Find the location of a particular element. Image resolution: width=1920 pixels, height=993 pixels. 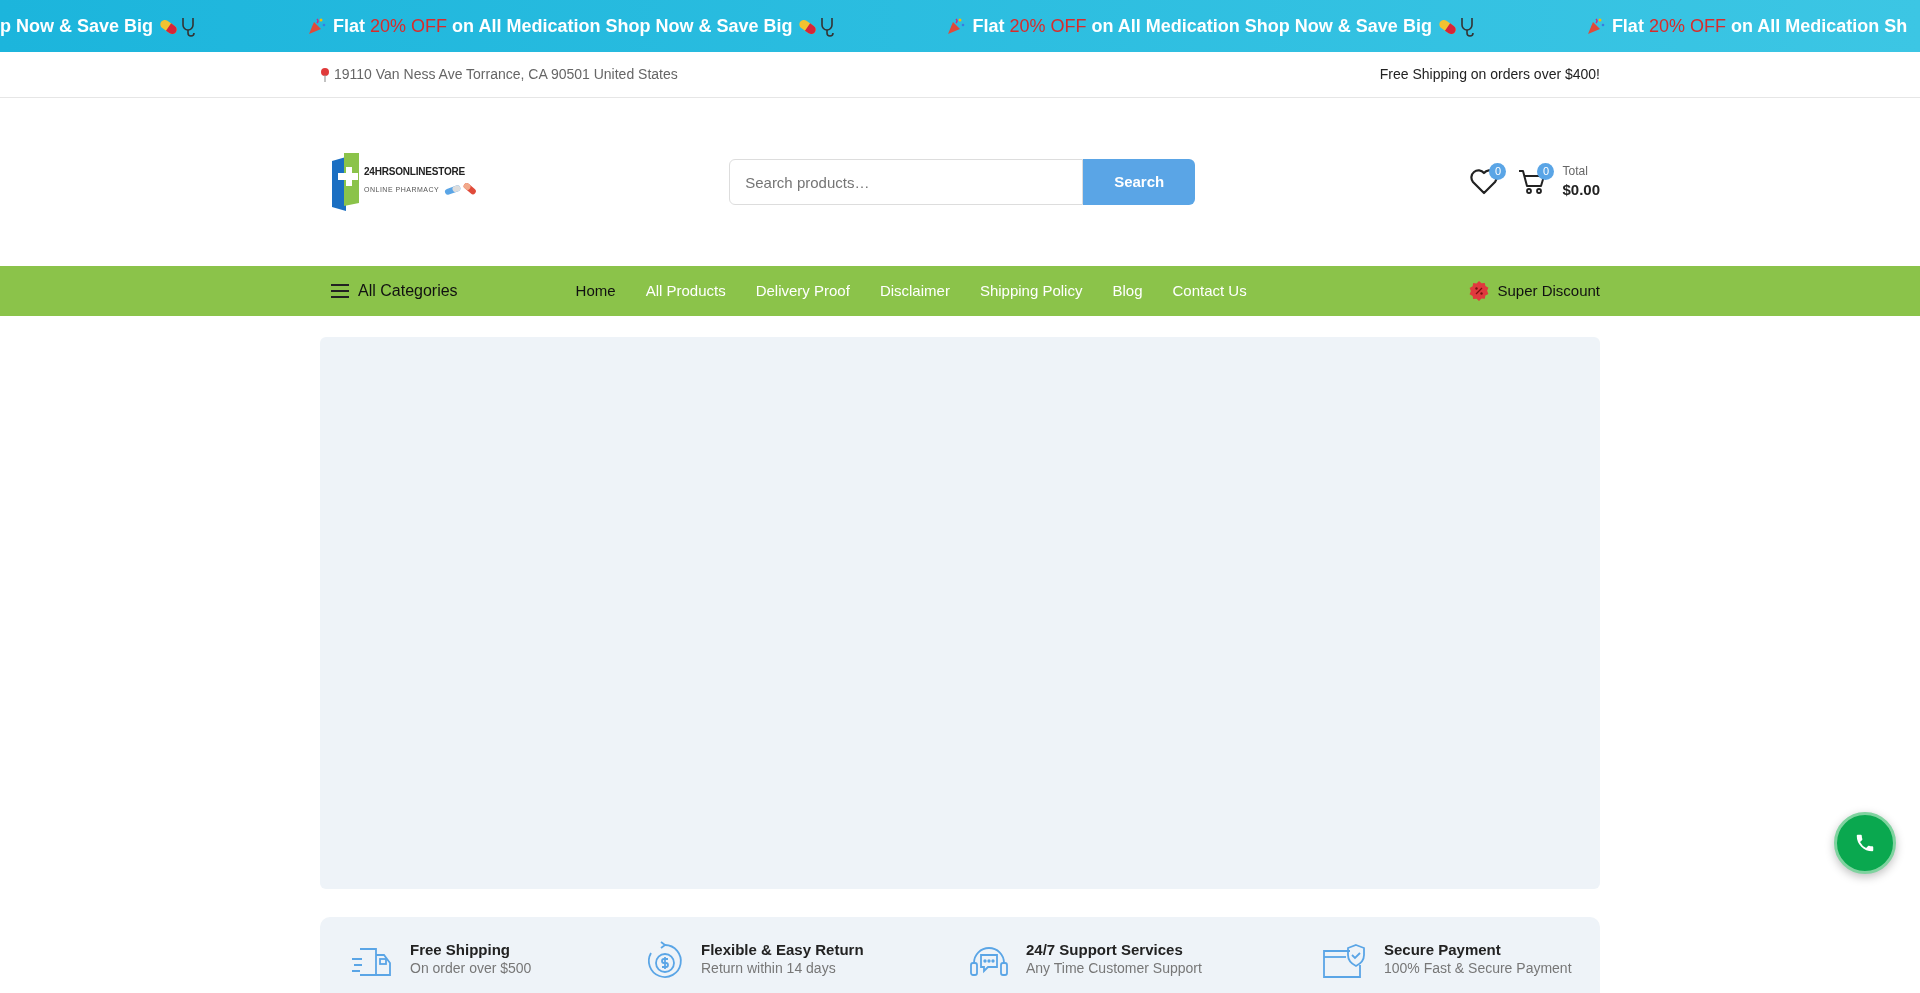

feature-subtitle: On order over $500 is located at coordinates (471, 968).